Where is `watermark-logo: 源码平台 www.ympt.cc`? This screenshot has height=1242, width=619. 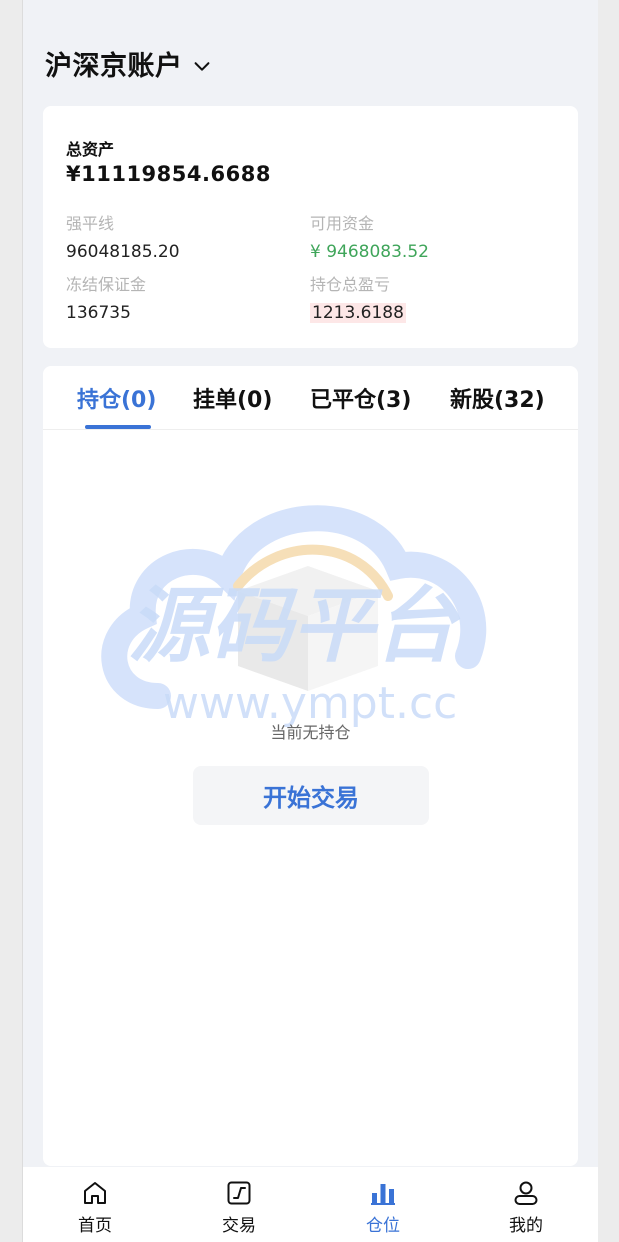
watermark-logo: 源码平台 www.ympt.cc is located at coordinates (294, 617).